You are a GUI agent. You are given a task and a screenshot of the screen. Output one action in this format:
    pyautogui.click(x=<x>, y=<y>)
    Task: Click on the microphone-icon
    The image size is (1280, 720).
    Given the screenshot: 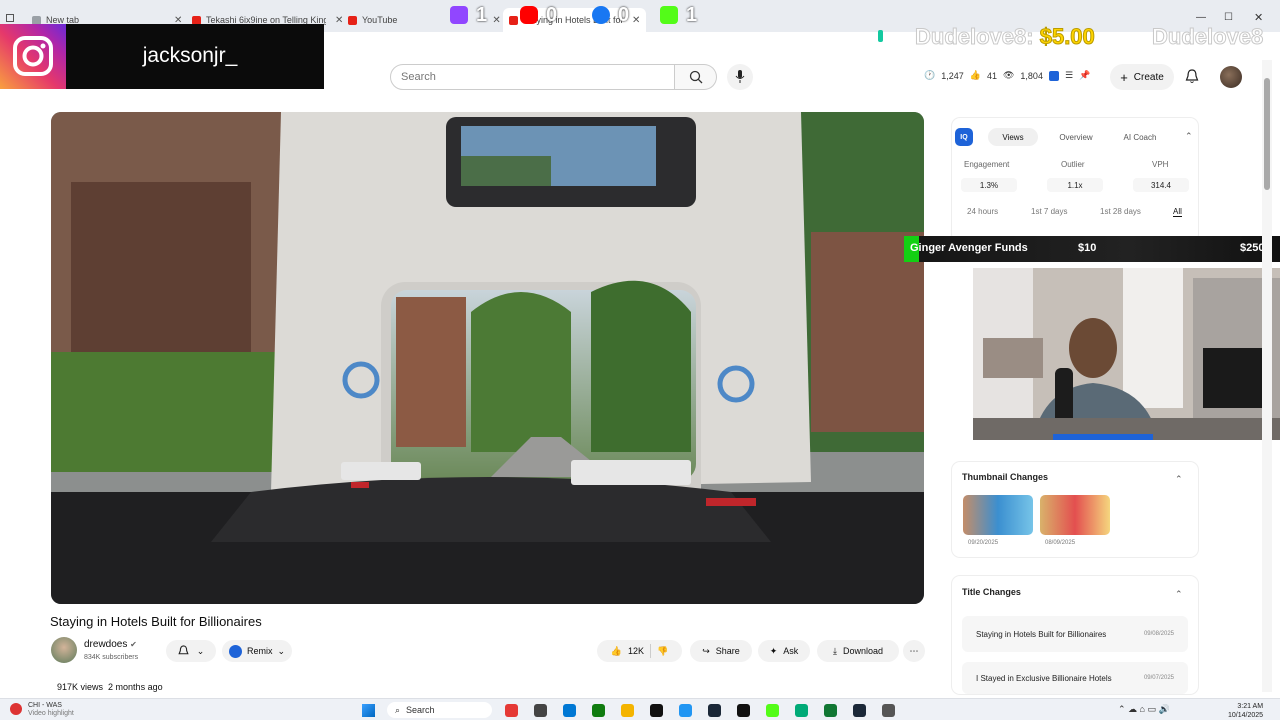 What is the action you would take?
    pyautogui.click(x=740, y=76)
    